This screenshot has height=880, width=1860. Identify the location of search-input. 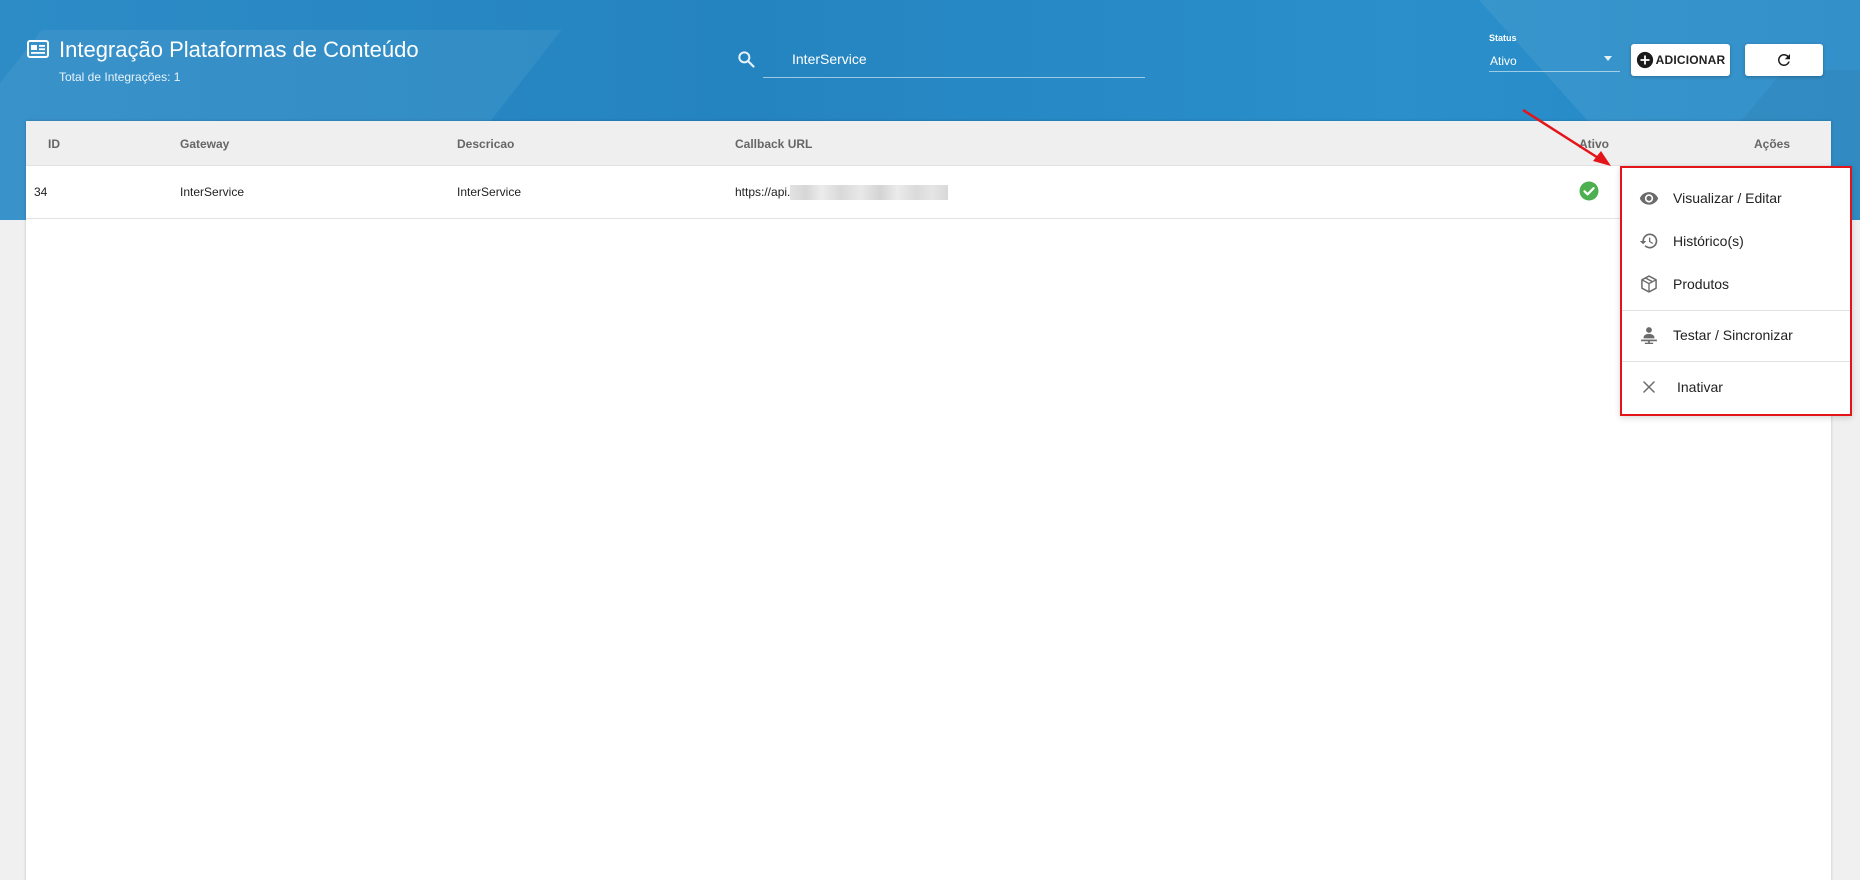
(954, 59).